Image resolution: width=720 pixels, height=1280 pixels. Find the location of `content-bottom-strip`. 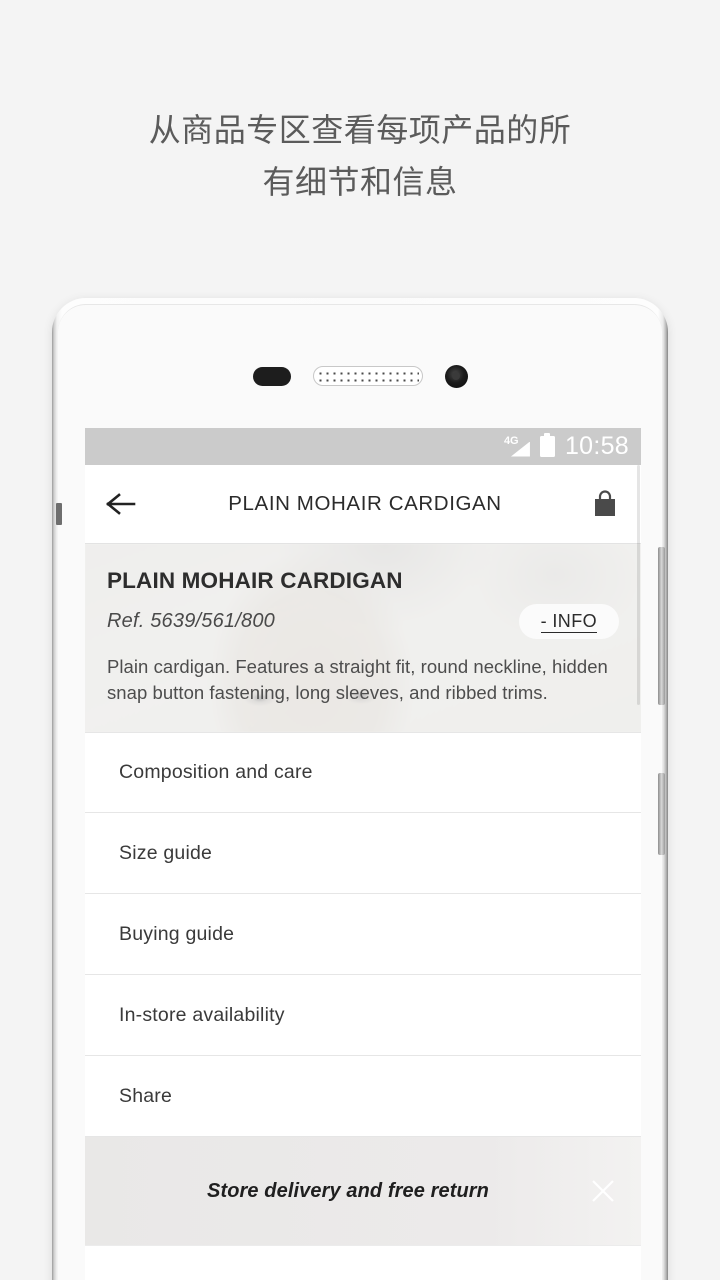

content-bottom-strip is located at coordinates (363, 1258).